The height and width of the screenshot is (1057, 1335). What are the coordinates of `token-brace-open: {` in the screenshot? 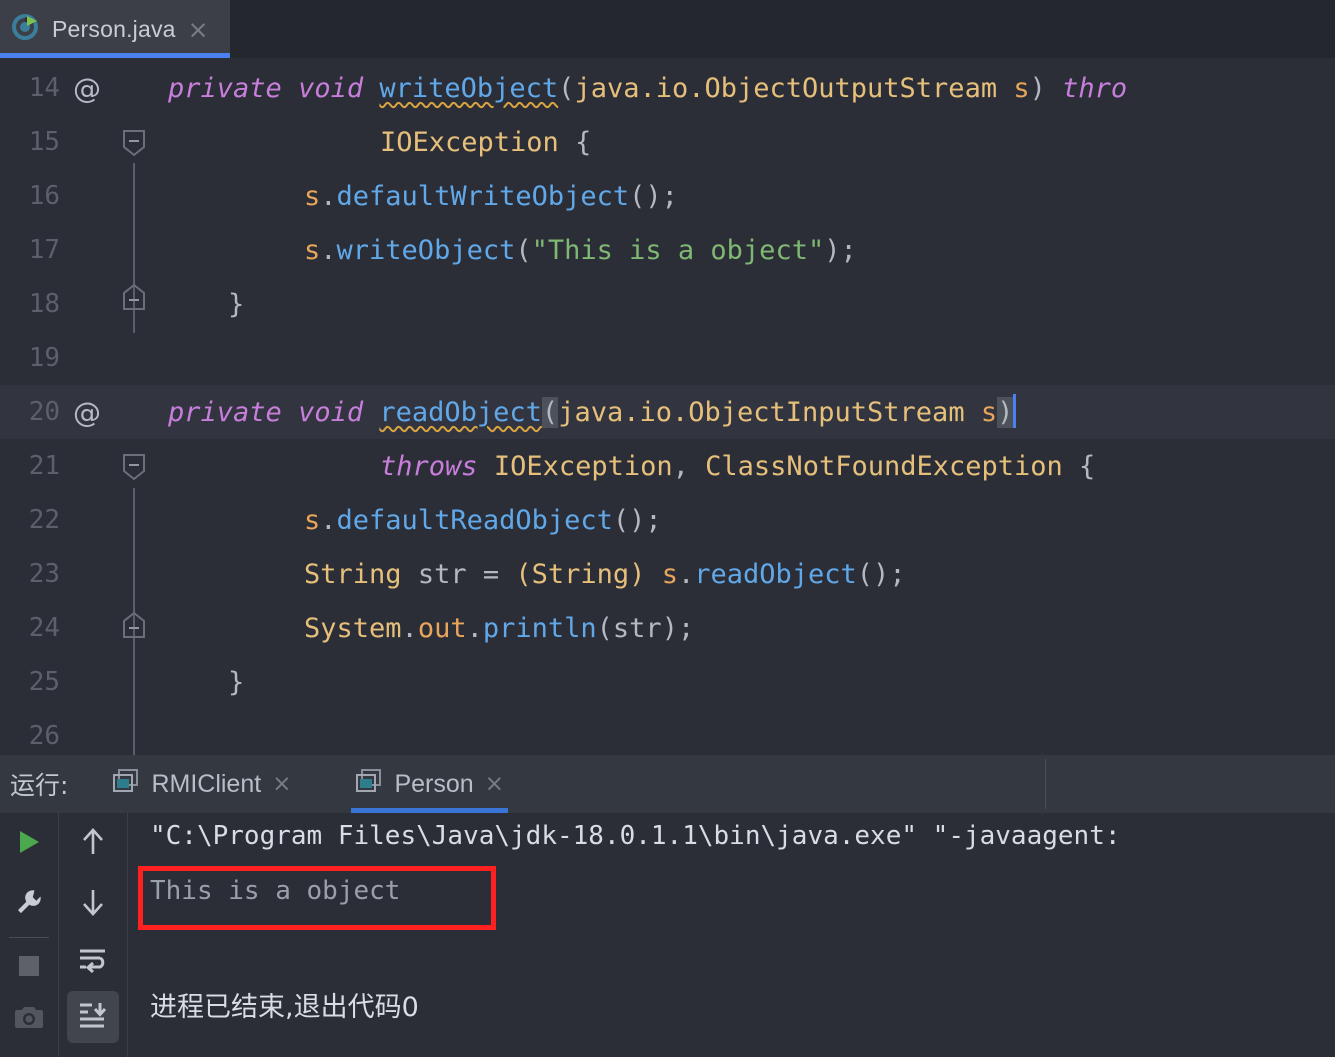 It's located at (1087, 466).